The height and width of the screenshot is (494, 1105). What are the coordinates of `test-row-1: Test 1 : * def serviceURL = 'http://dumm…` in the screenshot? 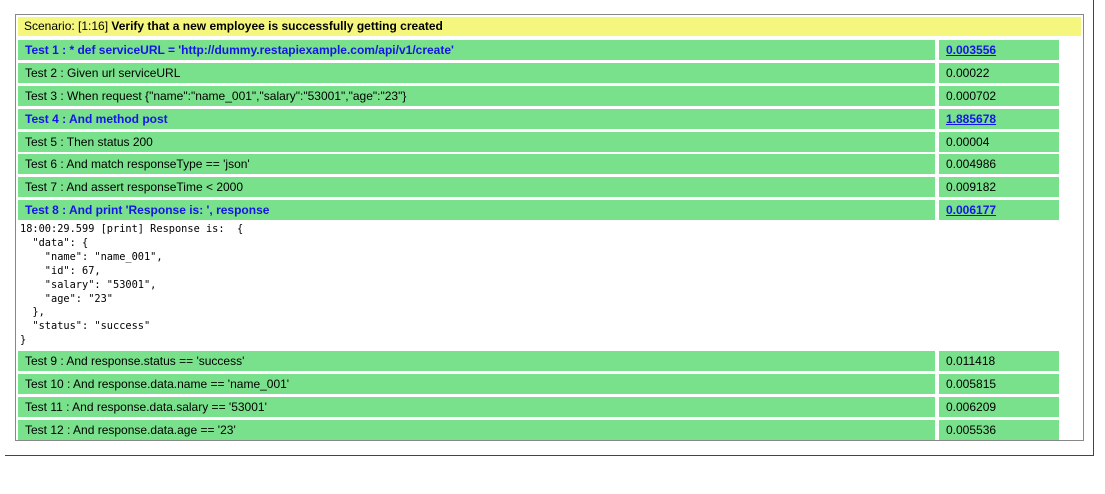 It's located at (538, 50).